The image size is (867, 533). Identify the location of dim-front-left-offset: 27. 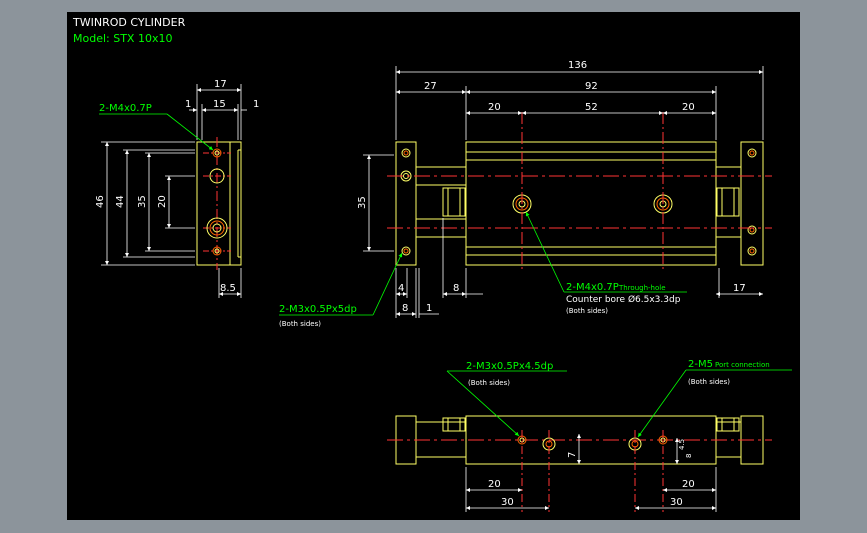
(430, 86).